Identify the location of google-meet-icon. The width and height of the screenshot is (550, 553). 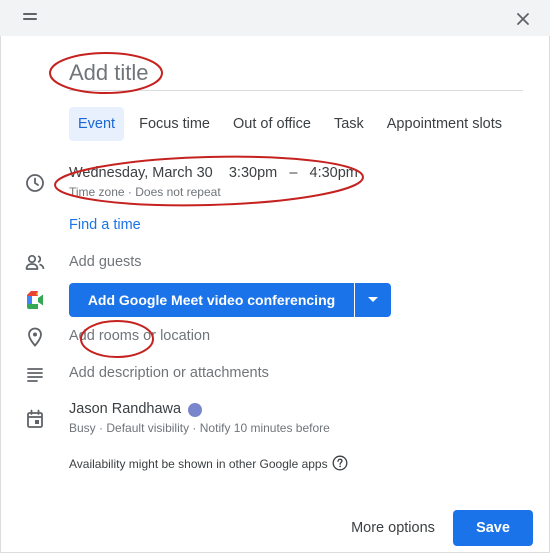
(35, 300).